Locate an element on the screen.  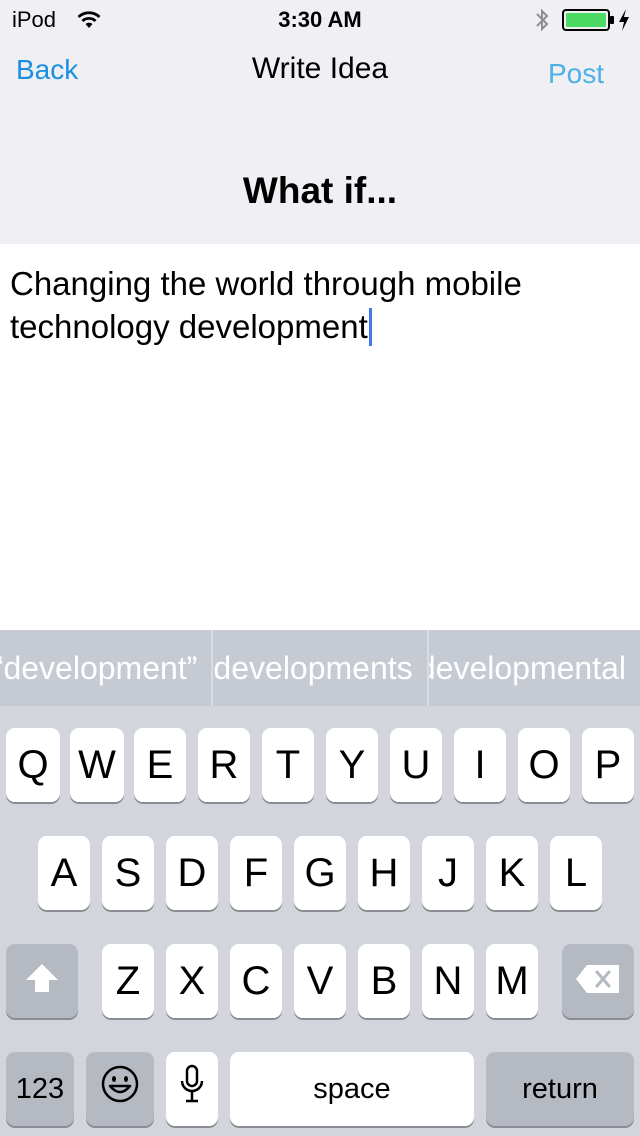
return-key: return is located at coordinates (560, 1089).